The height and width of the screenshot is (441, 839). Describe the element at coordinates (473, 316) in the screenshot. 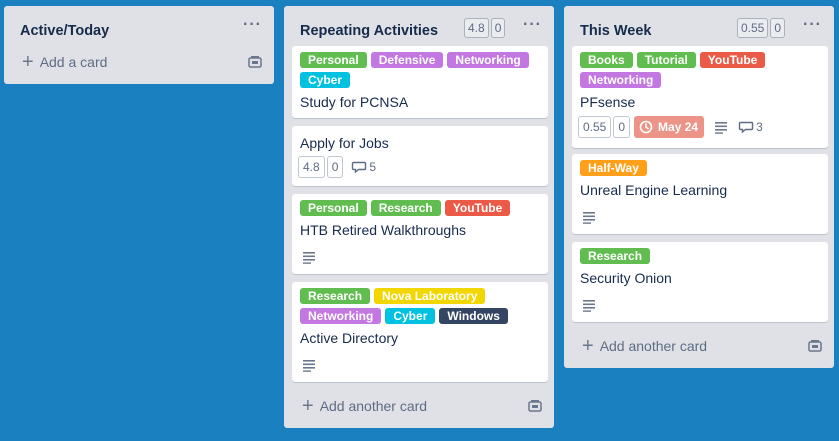

I see `label-windows: Windows` at that location.